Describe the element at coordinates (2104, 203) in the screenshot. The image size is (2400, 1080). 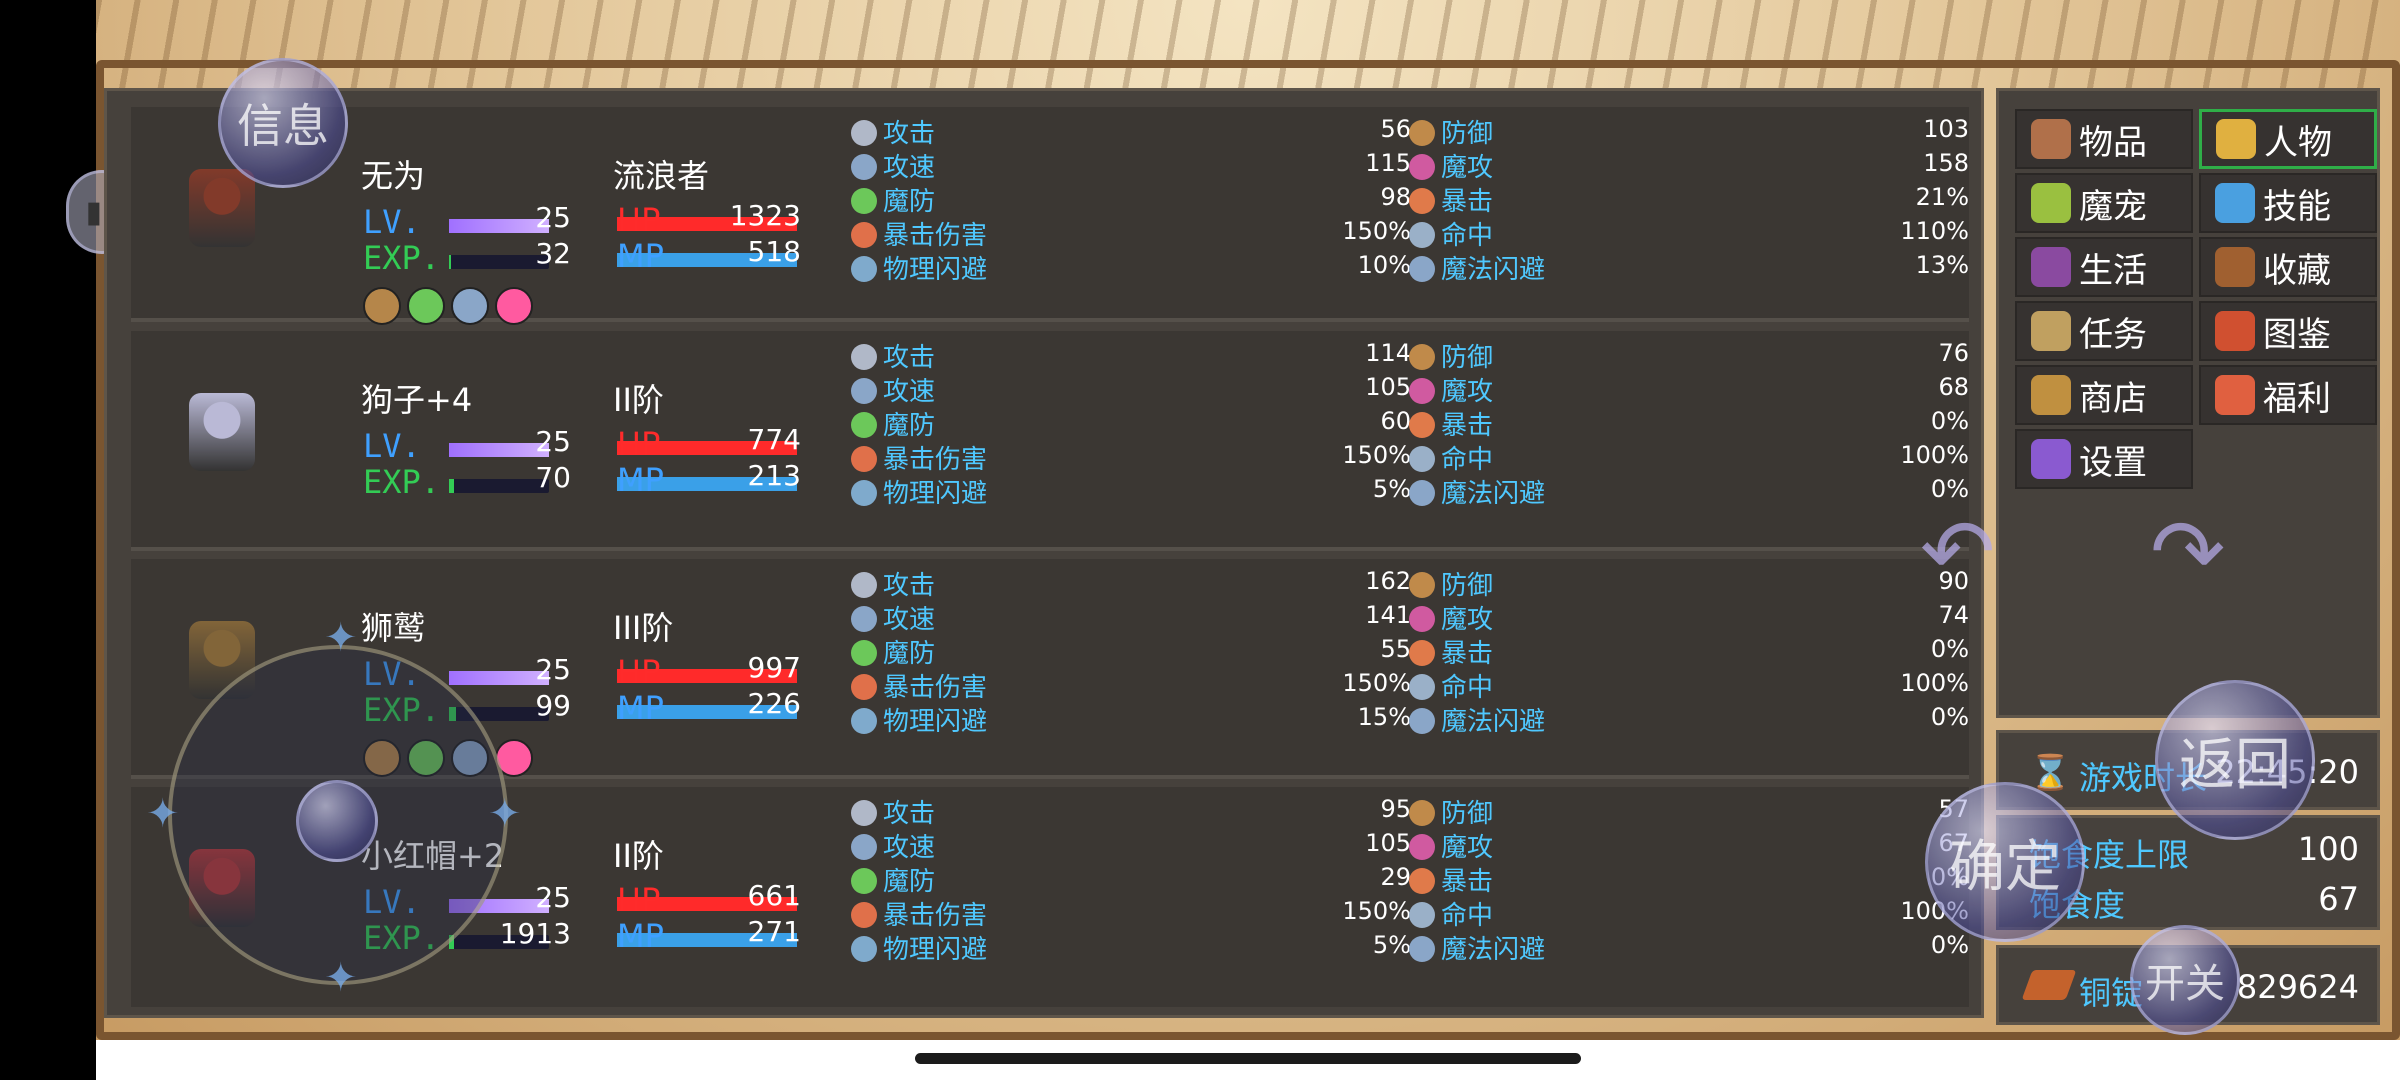
I see `menu-egg-button: 魔宠` at that location.